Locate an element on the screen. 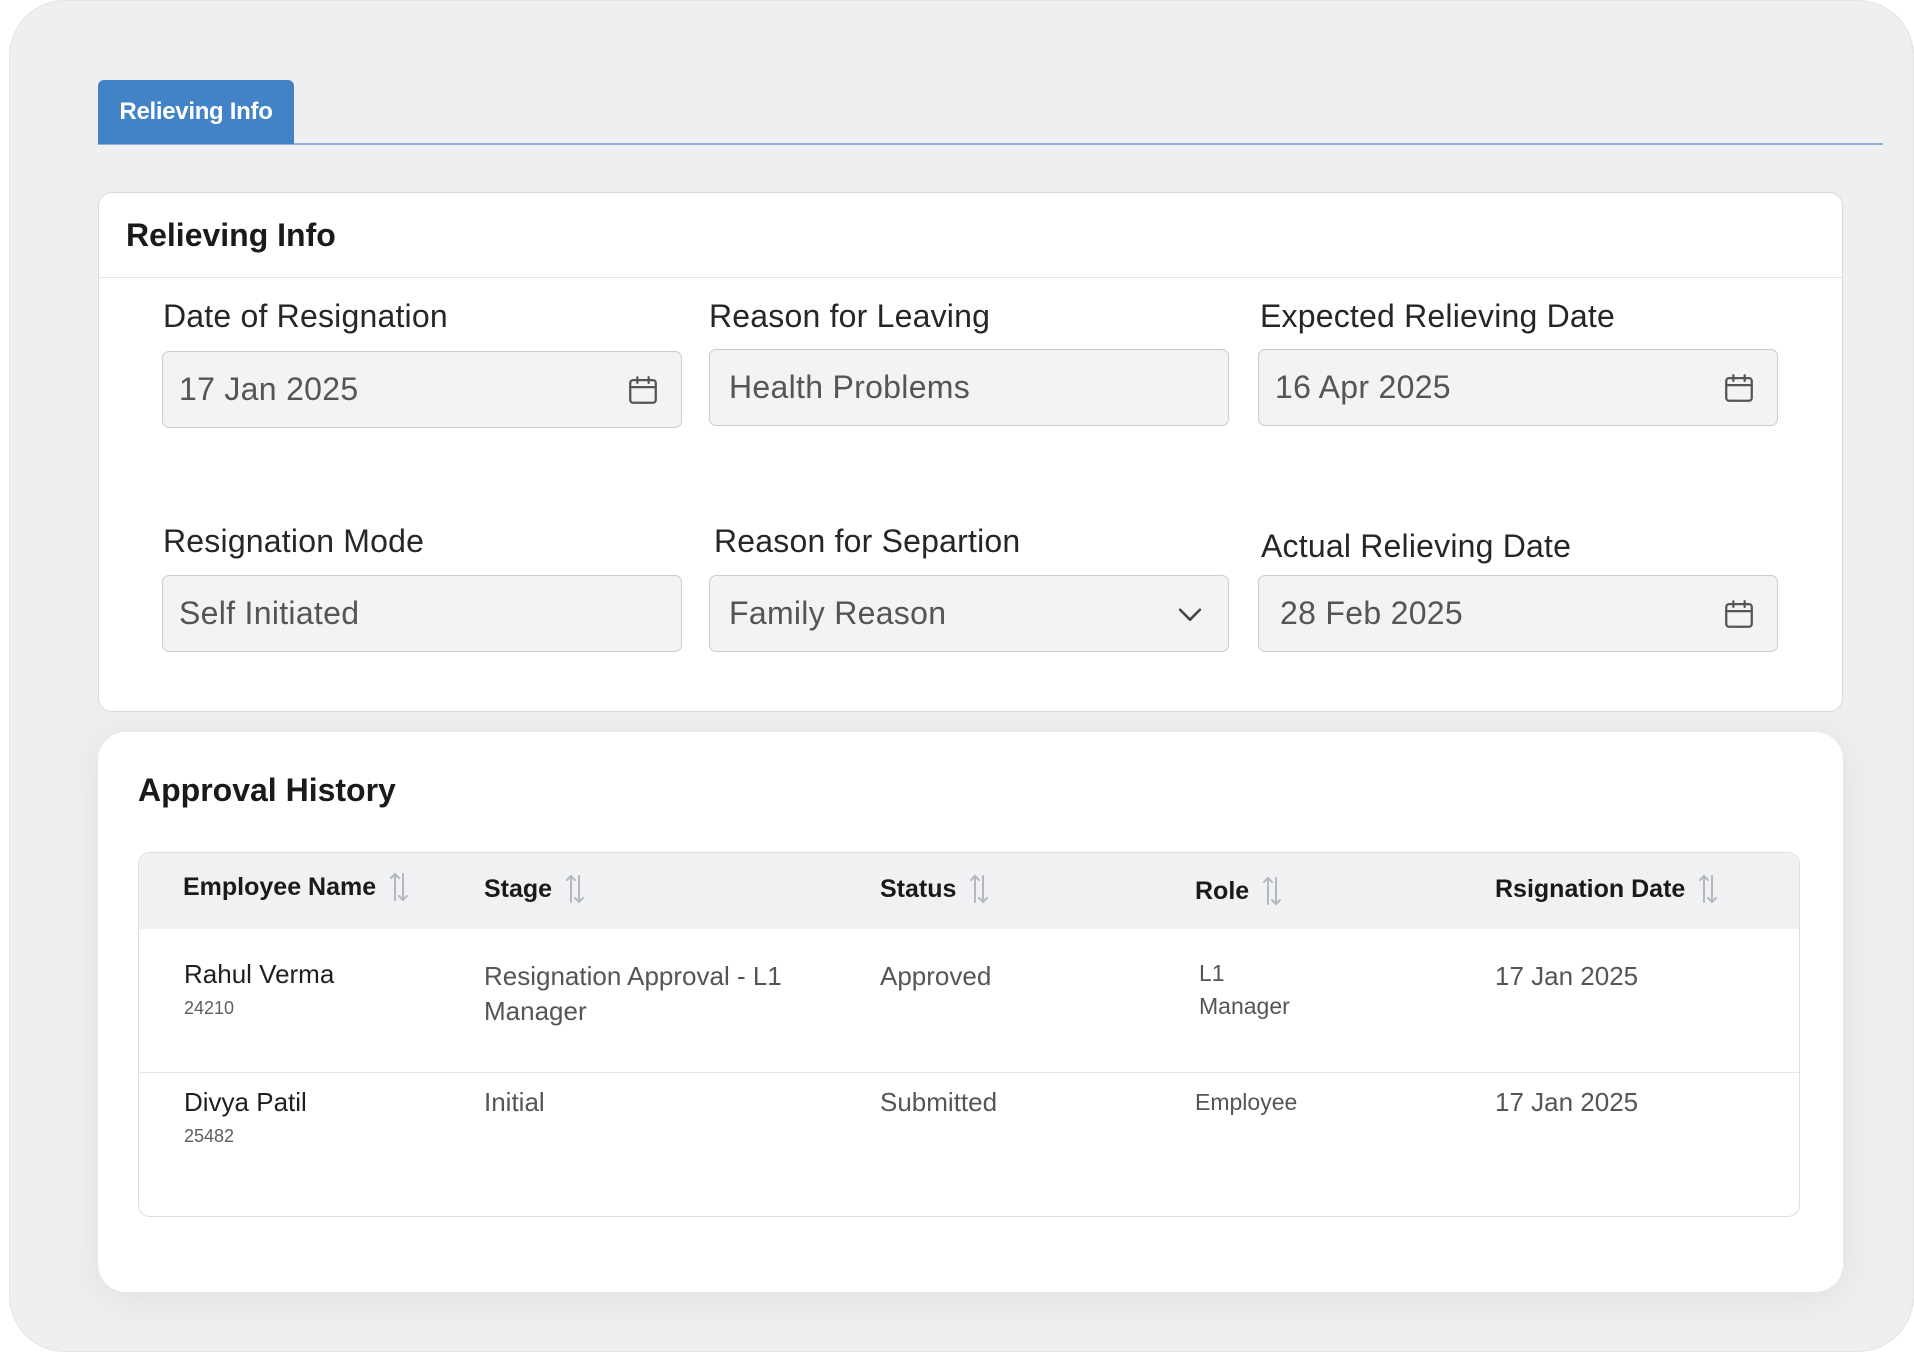 The image size is (1914, 1360). column-header-resignation-date: Rsignation Date is located at coordinates (1607, 889).